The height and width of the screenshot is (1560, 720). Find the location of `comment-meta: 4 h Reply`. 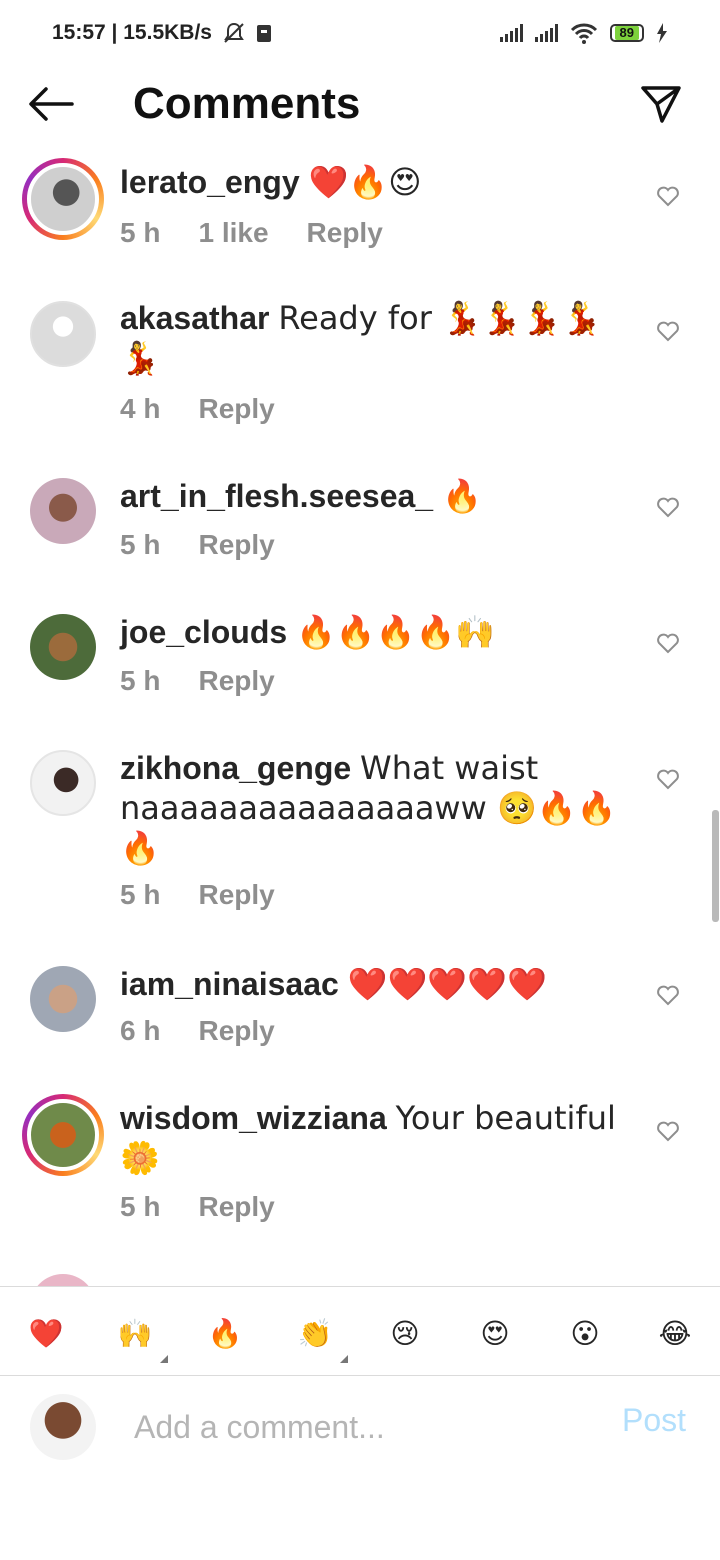

comment-meta: 4 h Reply is located at coordinates (197, 409).